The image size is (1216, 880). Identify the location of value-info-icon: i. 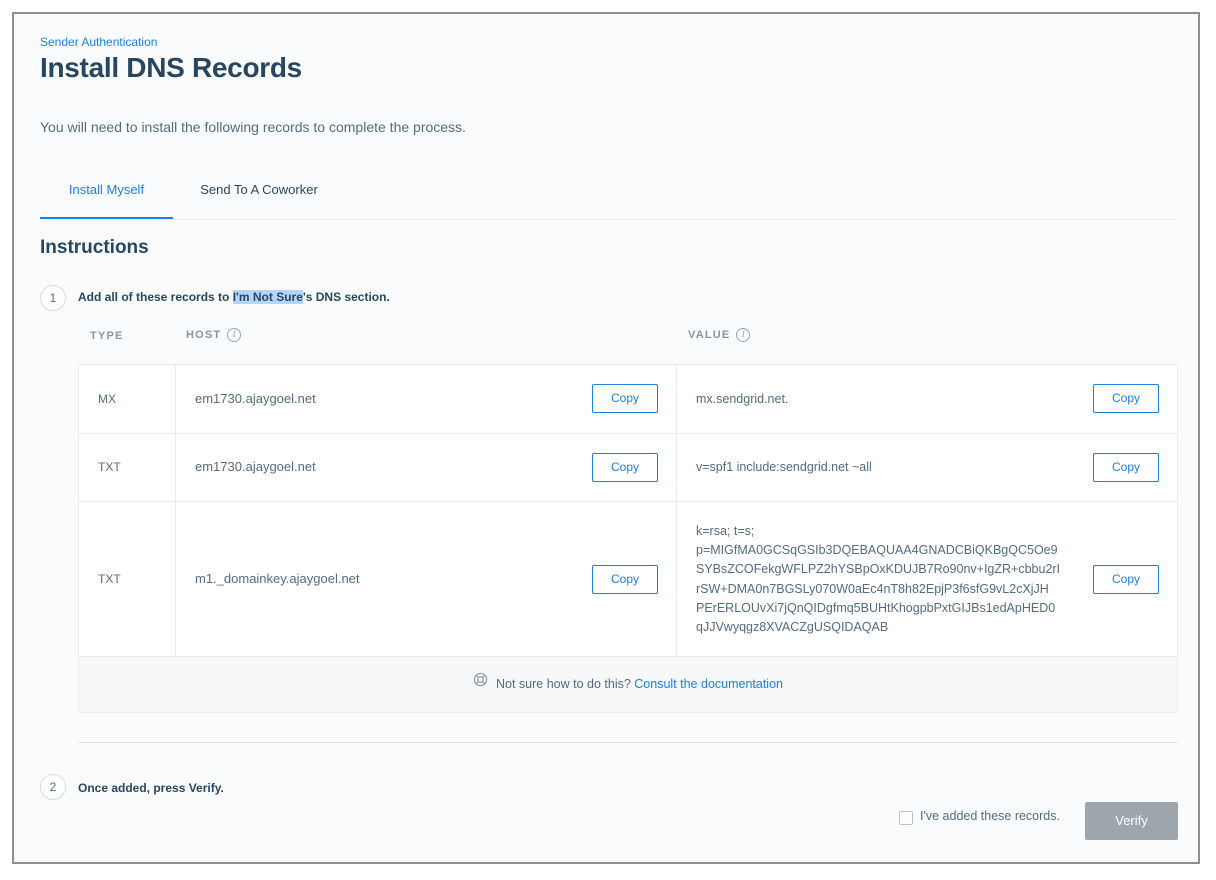
(743, 335).